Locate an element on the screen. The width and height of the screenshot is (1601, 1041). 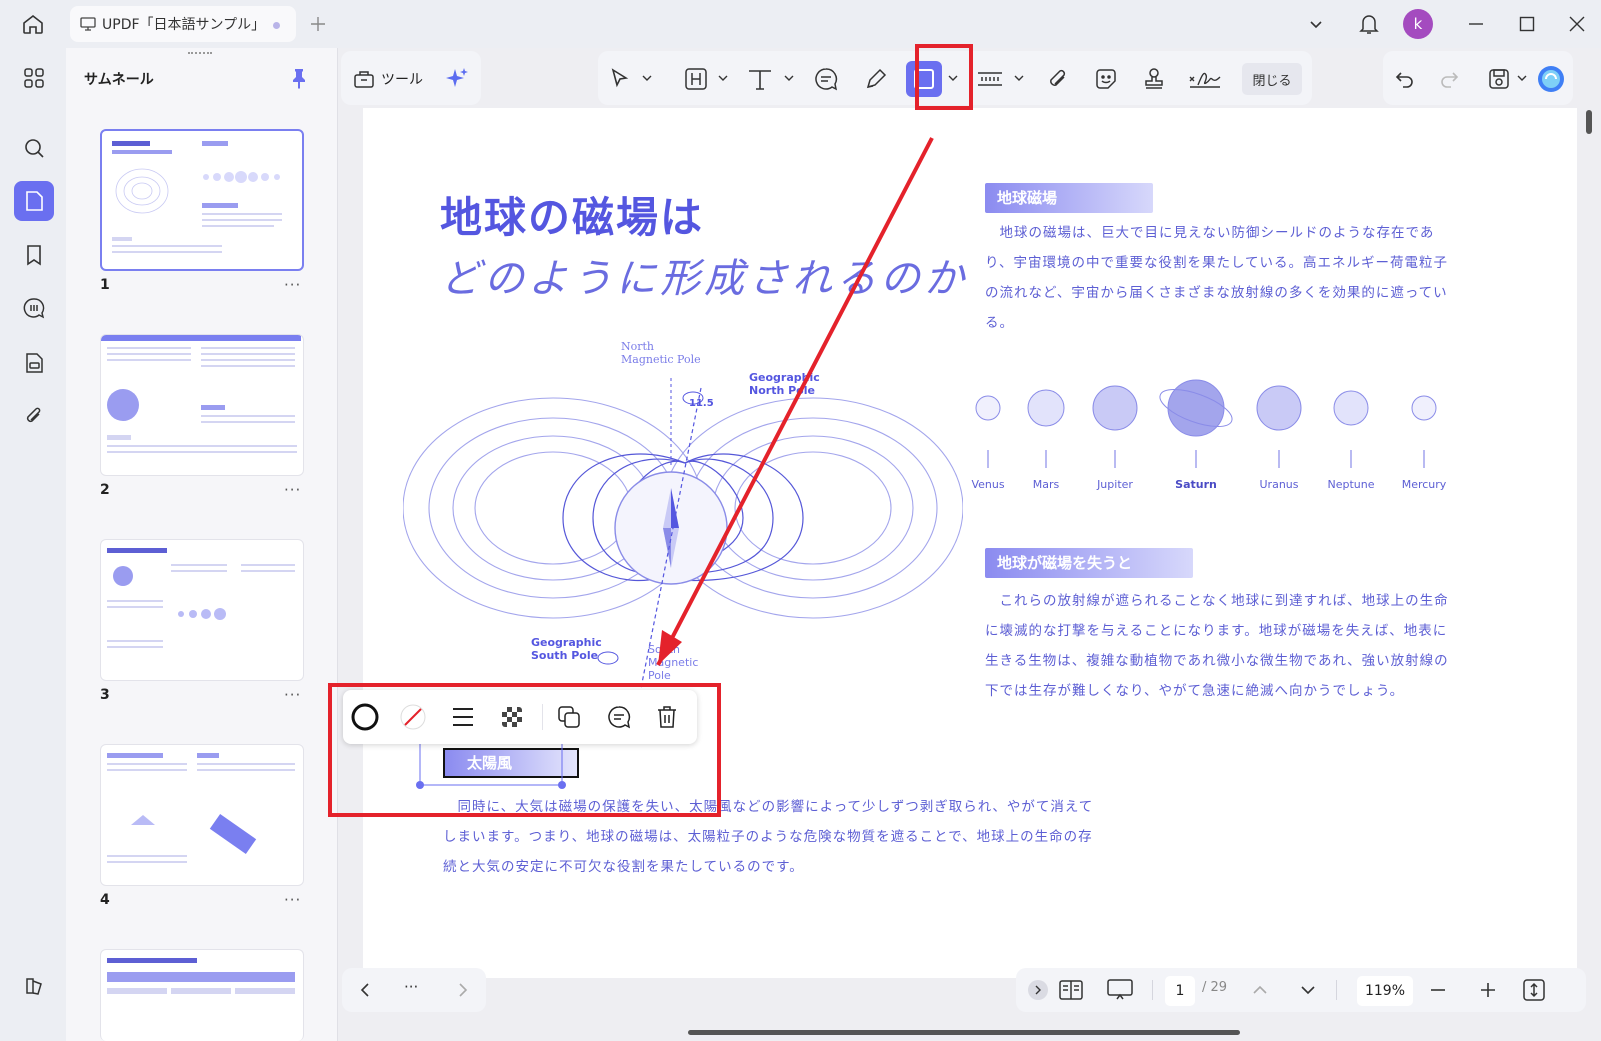
zoom-out-icon is located at coordinates (1438, 990).